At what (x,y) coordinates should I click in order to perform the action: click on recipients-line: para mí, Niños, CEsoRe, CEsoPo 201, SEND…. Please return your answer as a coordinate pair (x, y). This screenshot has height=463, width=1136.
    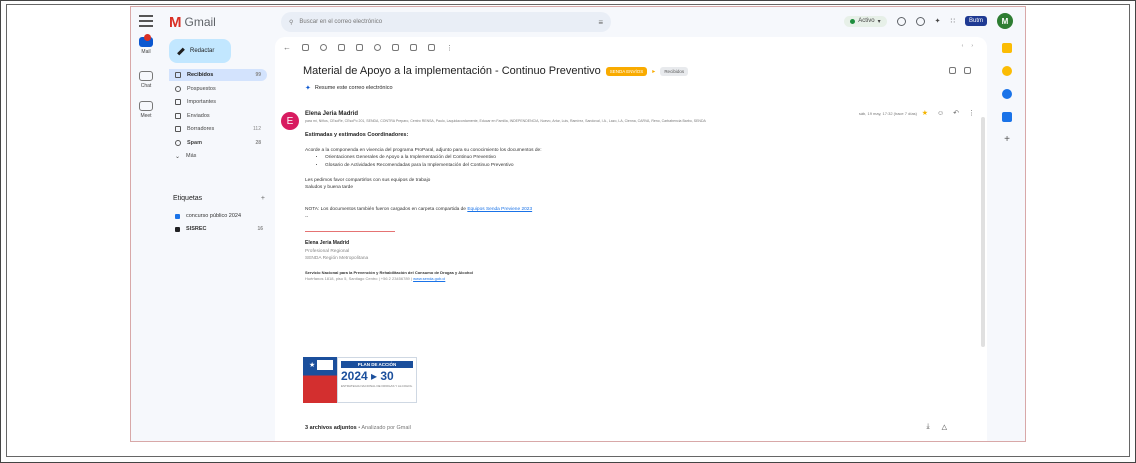
    Looking at the image, I should click on (610, 121).